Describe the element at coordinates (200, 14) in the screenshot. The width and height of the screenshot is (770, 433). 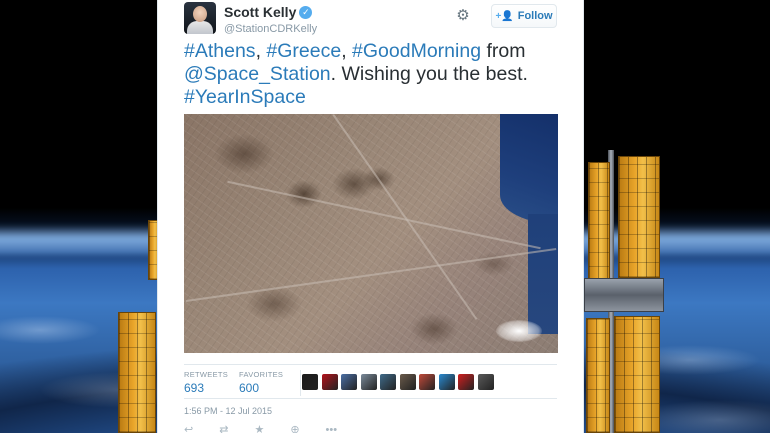
I see `avatar-head` at that location.